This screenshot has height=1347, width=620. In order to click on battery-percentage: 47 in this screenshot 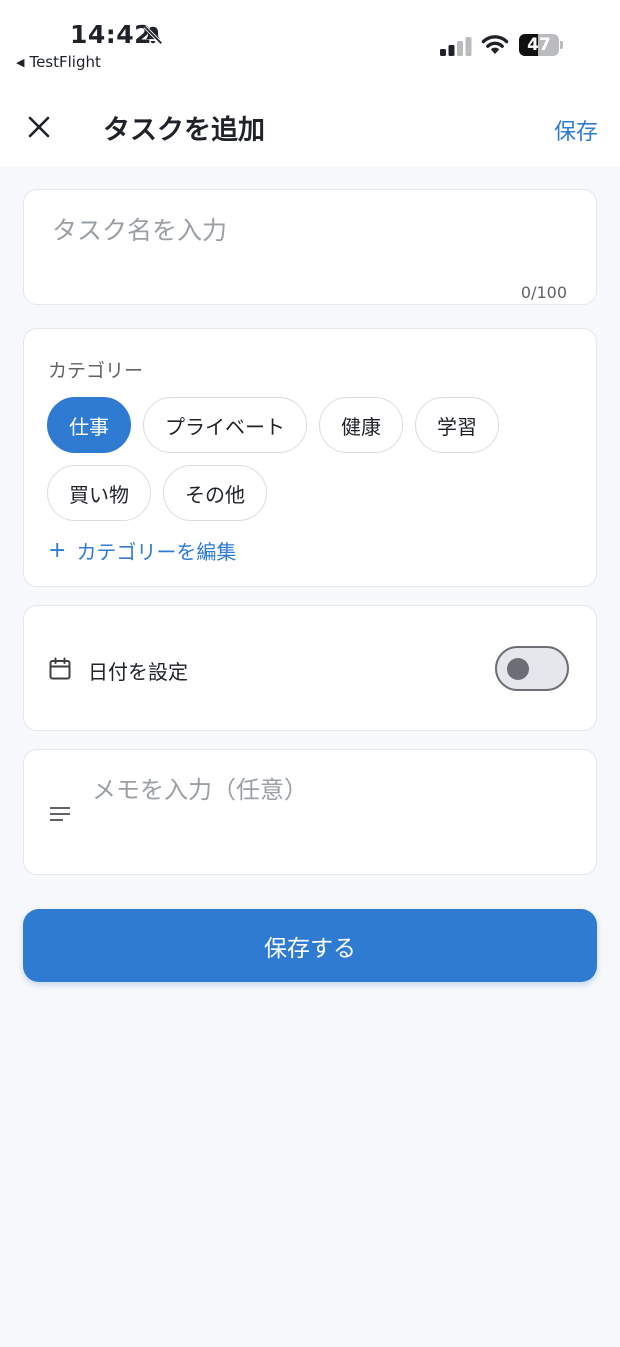, I will do `click(539, 45)`.